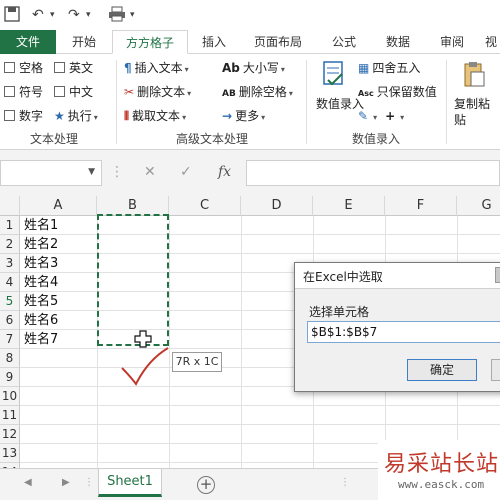 This screenshot has width=500, height=500. I want to click on row-header: 9, so click(10, 377).